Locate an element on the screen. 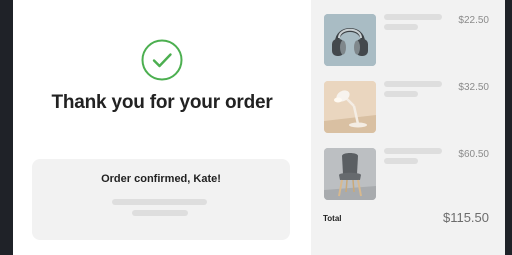 The width and height of the screenshot is (512, 255). order-item: $32.50 is located at coordinates (408, 108).